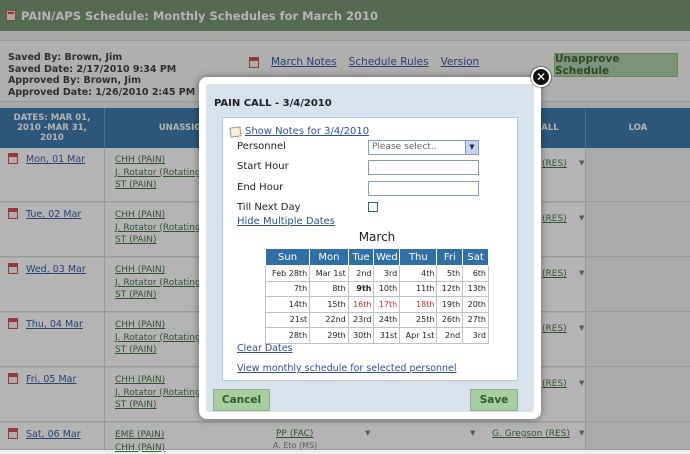 This screenshot has height=454, width=690. What do you see at coordinates (288, 274) in the screenshot?
I see `calendar-day-cell: Feb 28th` at bounding box center [288, 274].